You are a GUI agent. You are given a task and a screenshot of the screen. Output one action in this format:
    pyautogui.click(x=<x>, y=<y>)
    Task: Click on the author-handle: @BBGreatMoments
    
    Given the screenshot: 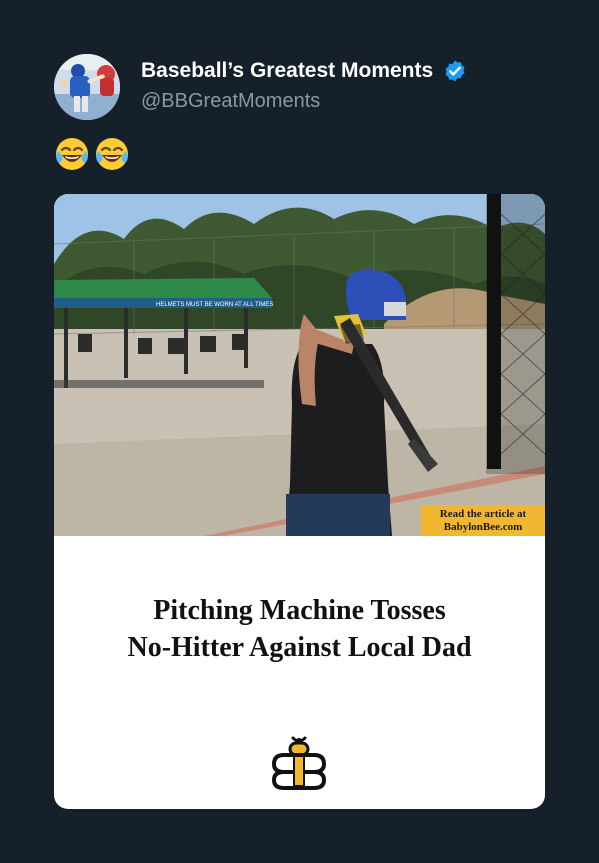 What is the action you would take?
    pyautogui.click(x=230, y=101)
    